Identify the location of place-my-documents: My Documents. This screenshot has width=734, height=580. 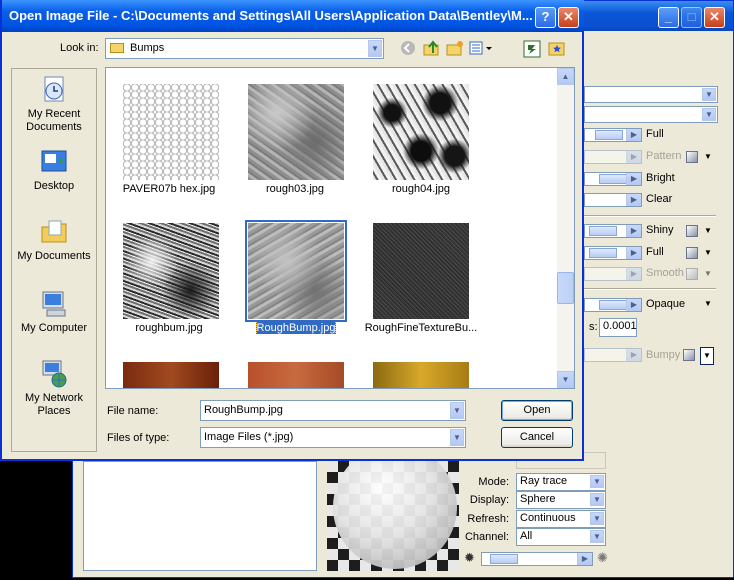
(54, 240).